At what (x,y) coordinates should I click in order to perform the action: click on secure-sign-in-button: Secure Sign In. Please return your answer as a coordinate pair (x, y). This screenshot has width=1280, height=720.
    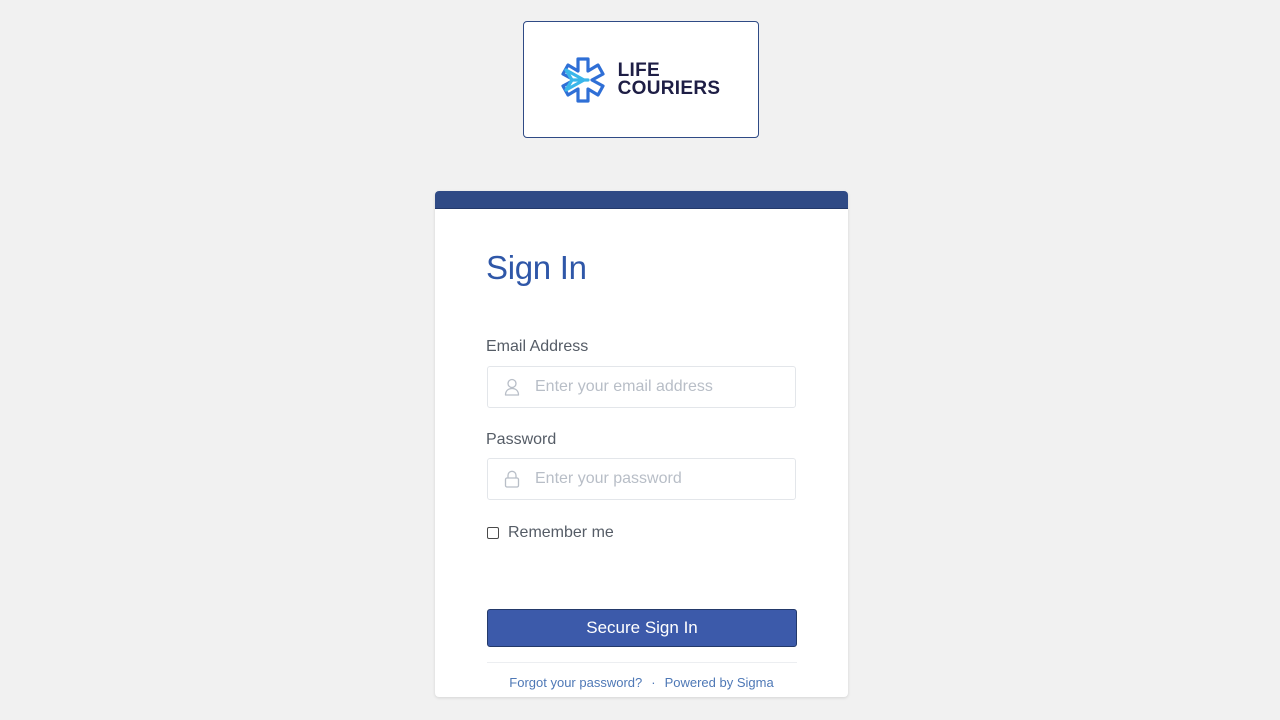
    Looking at the image, I should click on (642, 628).